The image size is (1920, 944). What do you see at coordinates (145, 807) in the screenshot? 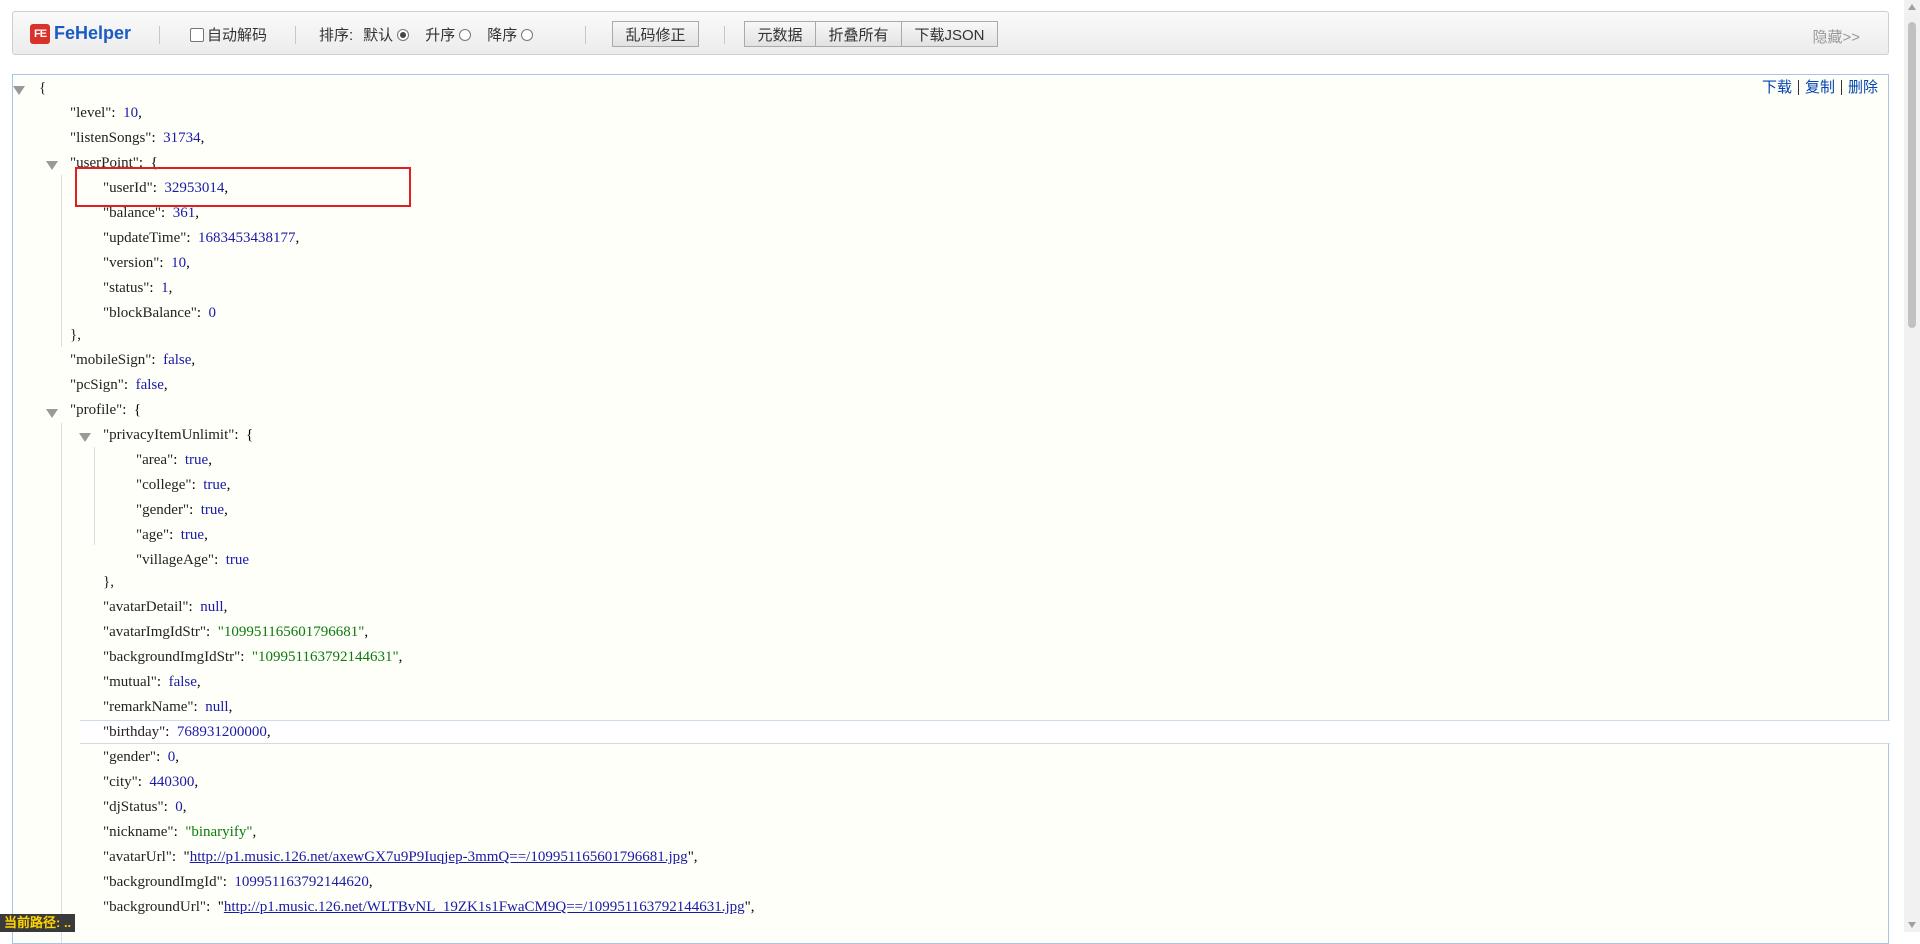
I see `json-line: "djStatus": 0,` at bounding box center [145, 807].